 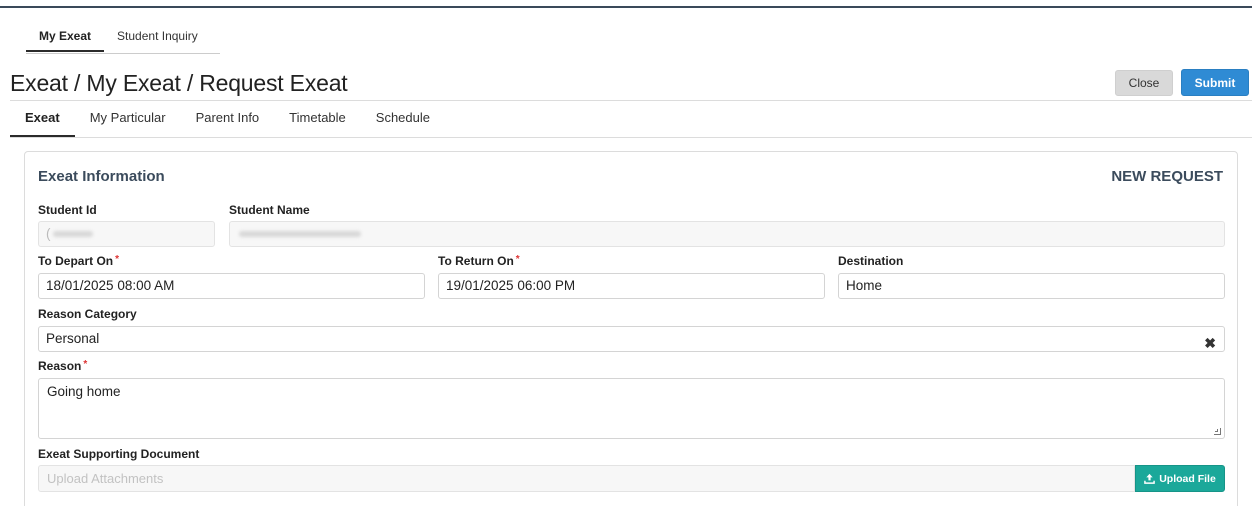 I want to click on upload-icon, so click(x=1150, y=478).